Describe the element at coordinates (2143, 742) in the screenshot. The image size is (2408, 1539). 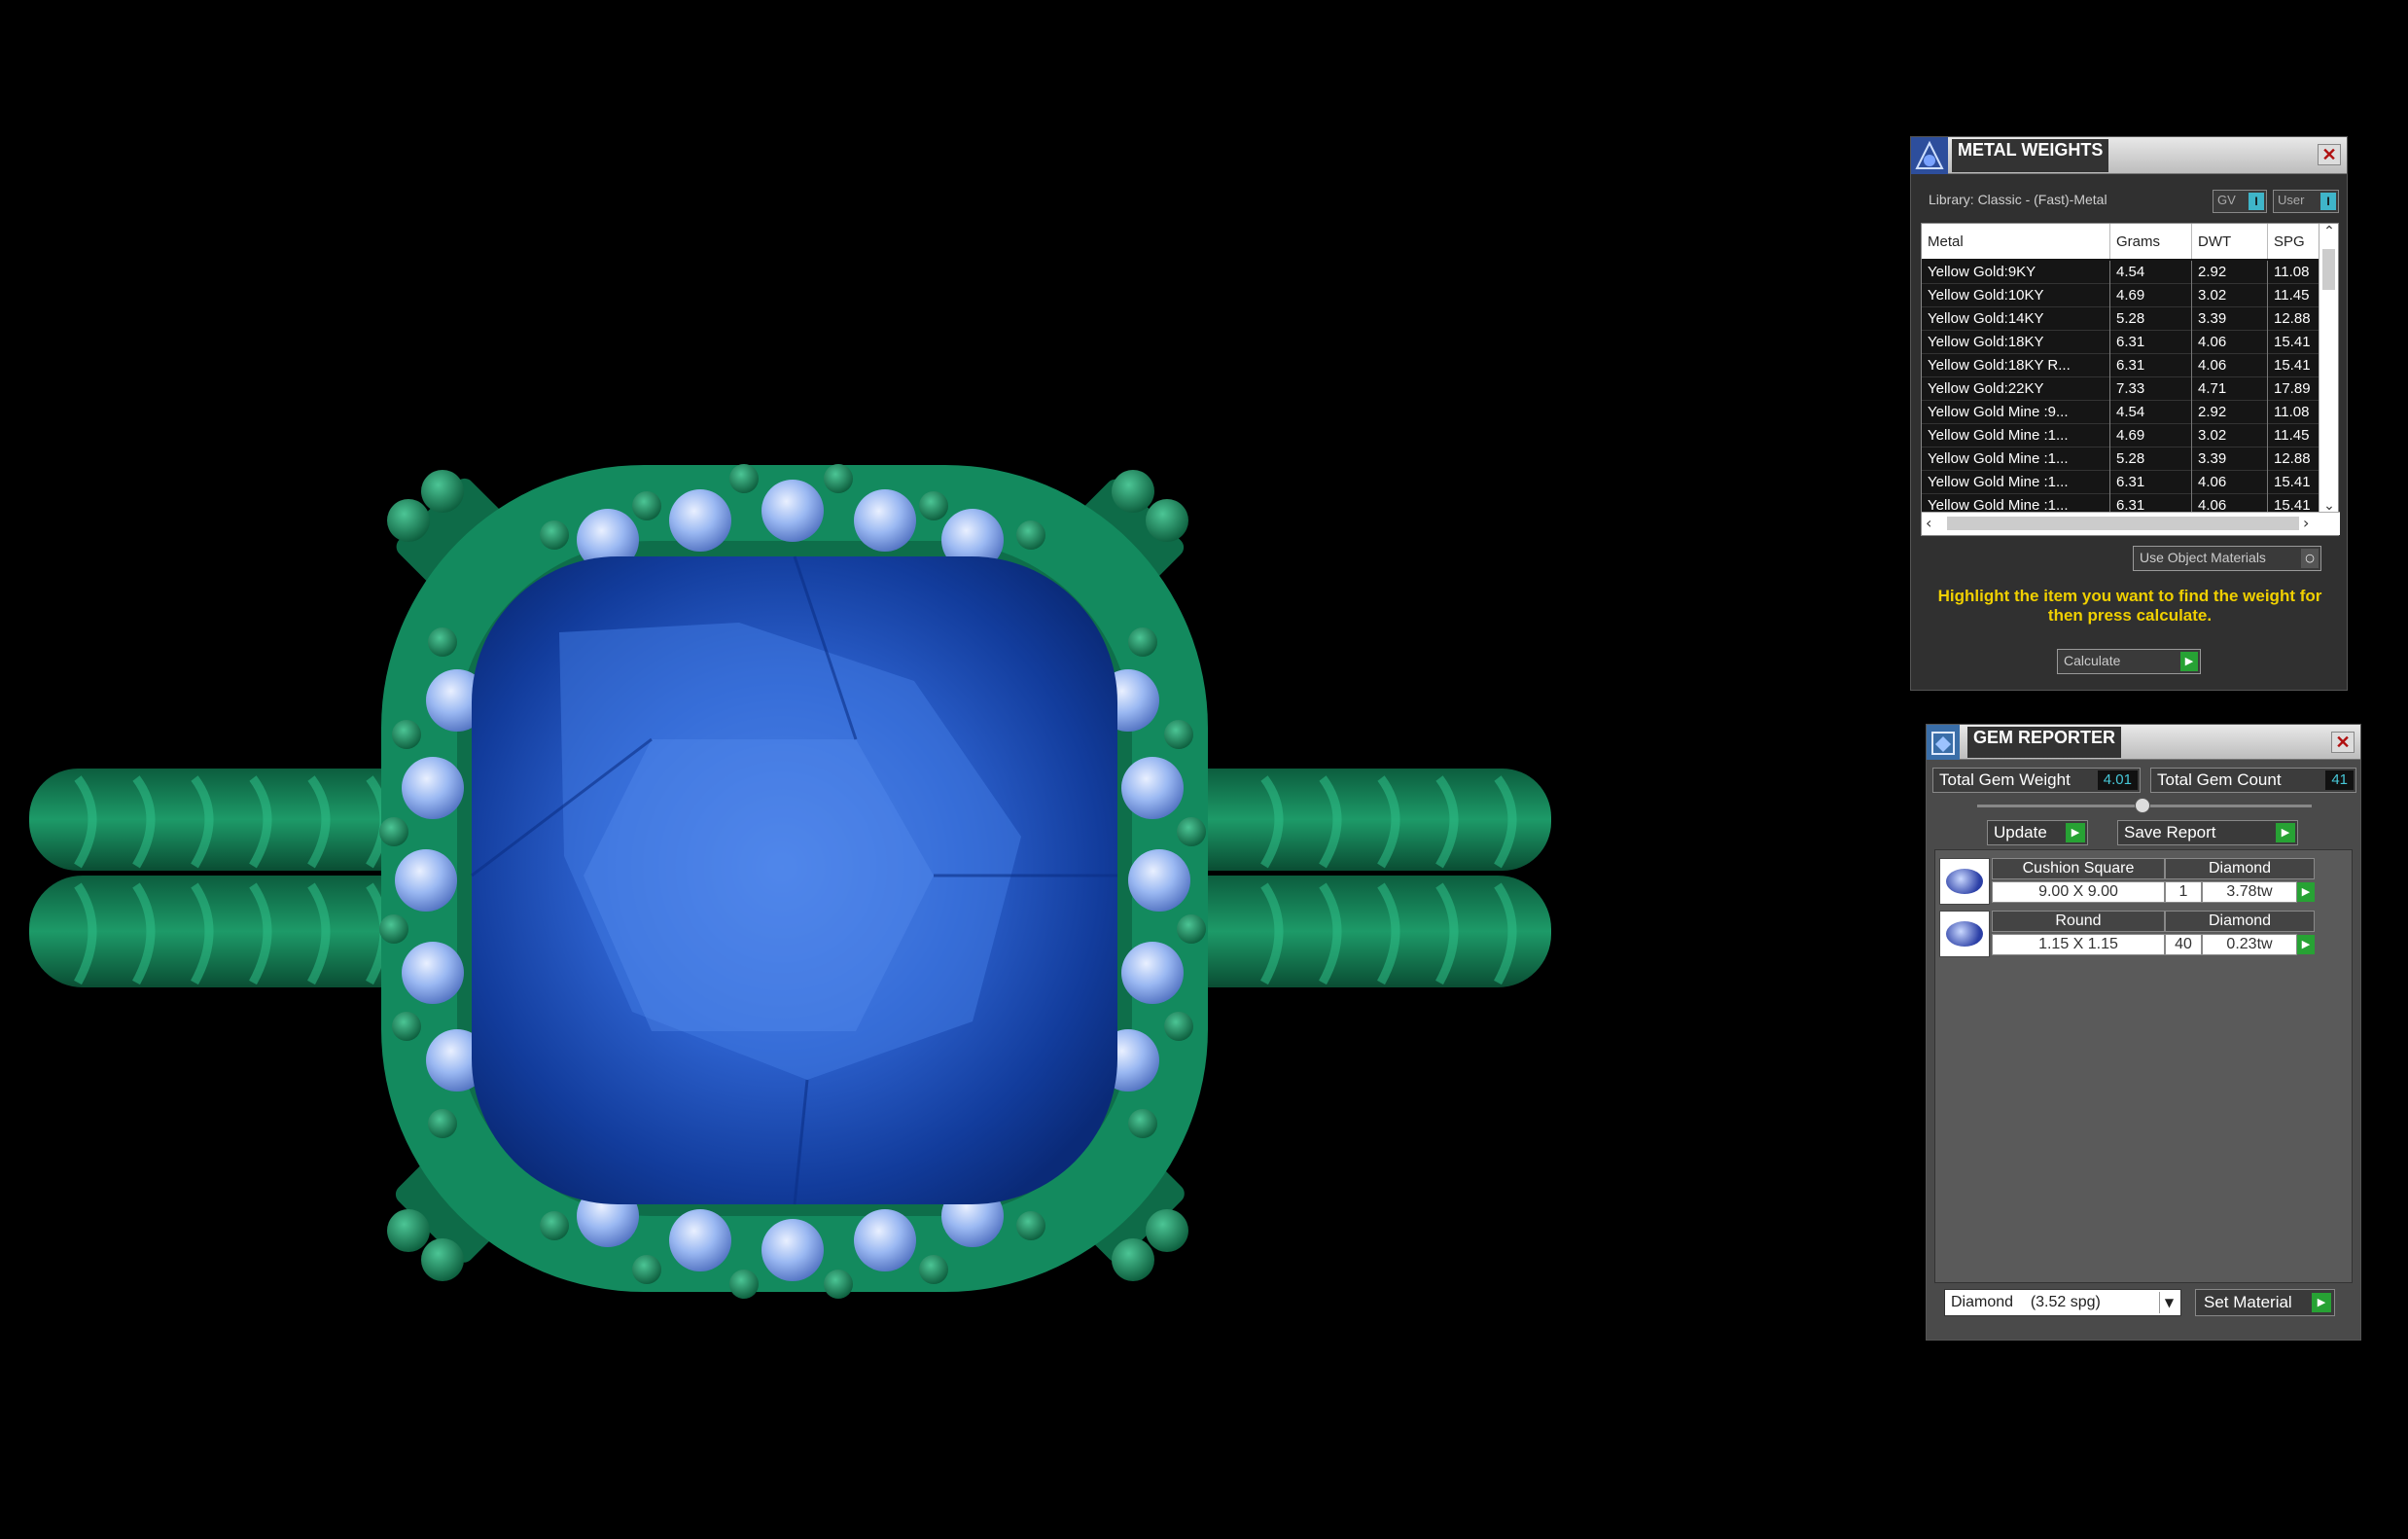
I see `gem-reporter-titlebar: GEM REPORTER ✕` at that location.